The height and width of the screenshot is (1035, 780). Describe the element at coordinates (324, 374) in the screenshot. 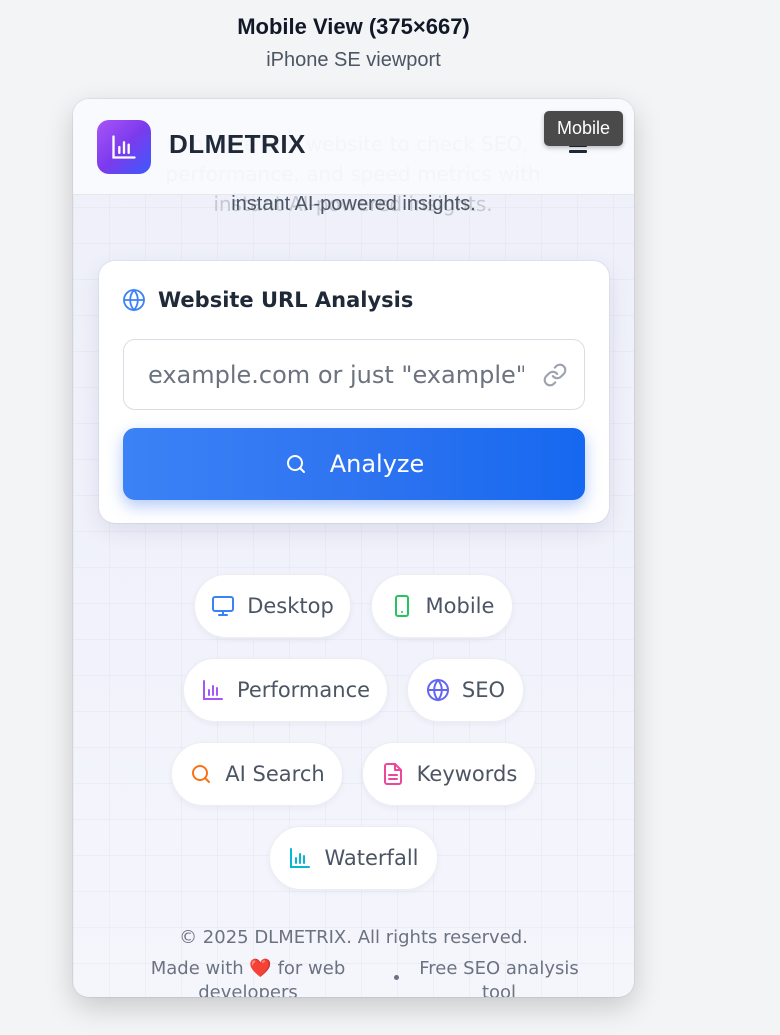

I see `url-input` at that location.